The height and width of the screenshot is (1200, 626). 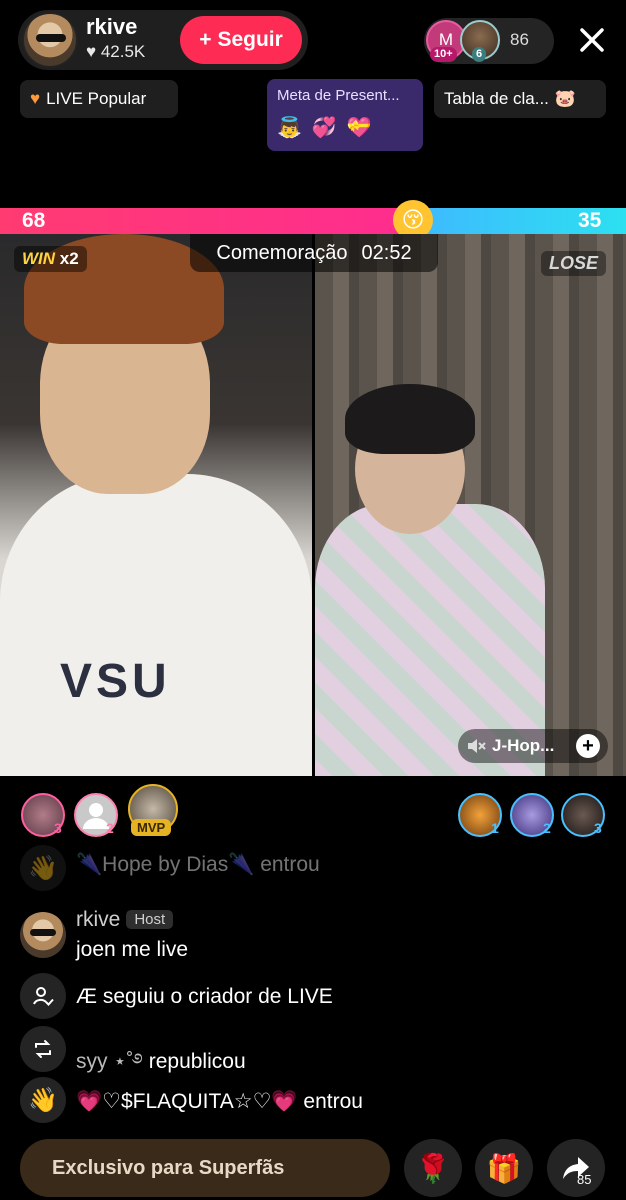 What do you see at coordinates (58, 828) in the screenshot?
I see `left-supporter-rank: 3` at bounding box center [58, 828].